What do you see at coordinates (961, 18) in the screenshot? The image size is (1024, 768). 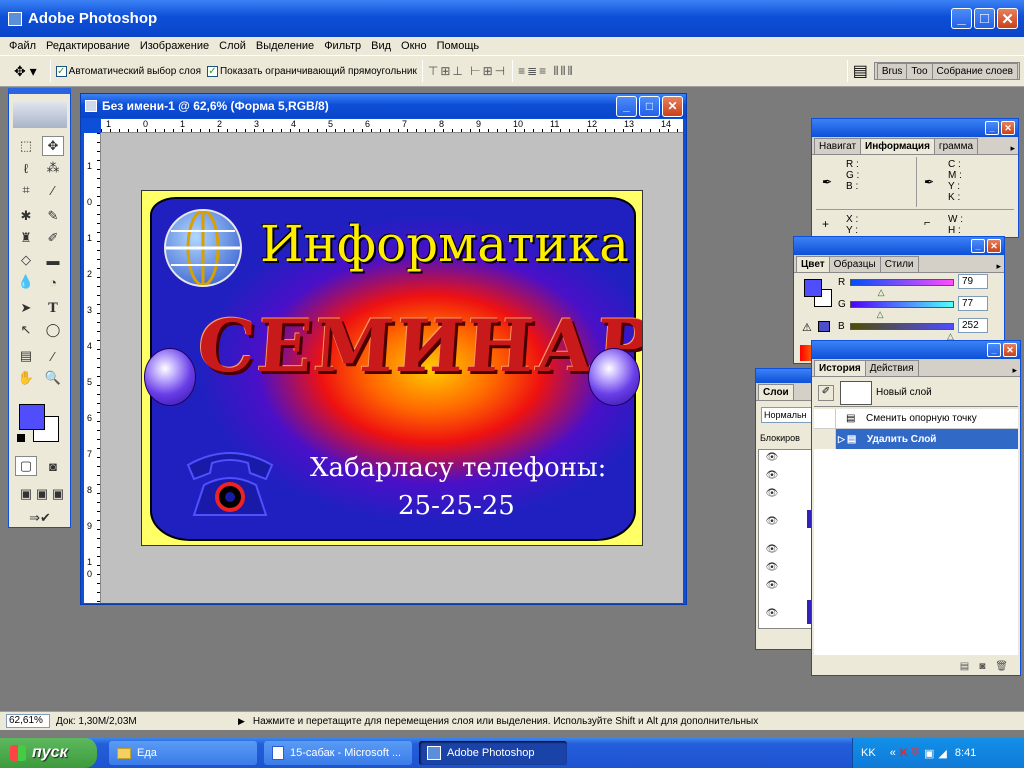 I see `minimize-button: _` at bounding box center [961, 18].